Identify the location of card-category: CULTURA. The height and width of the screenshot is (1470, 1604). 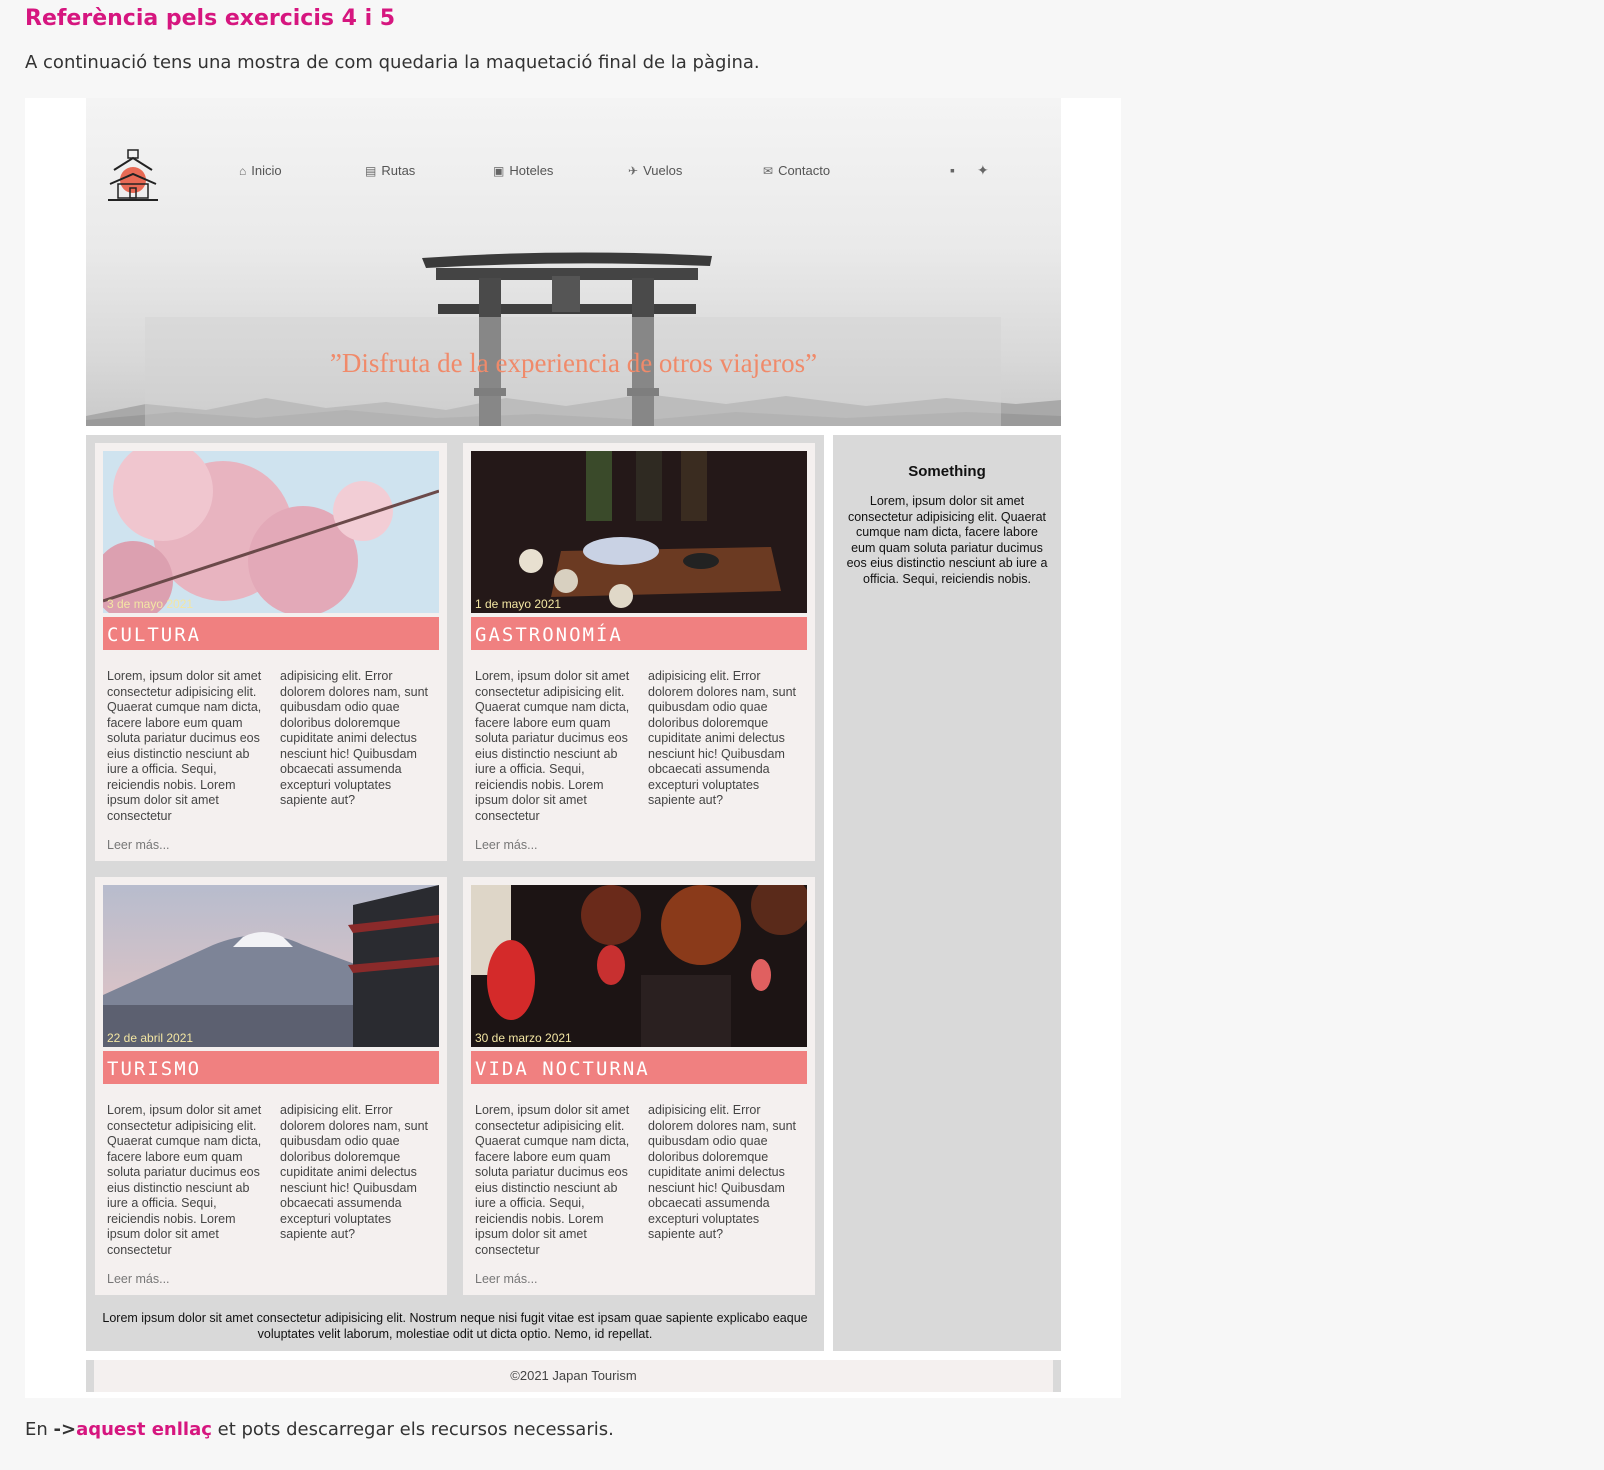
(271, 633).